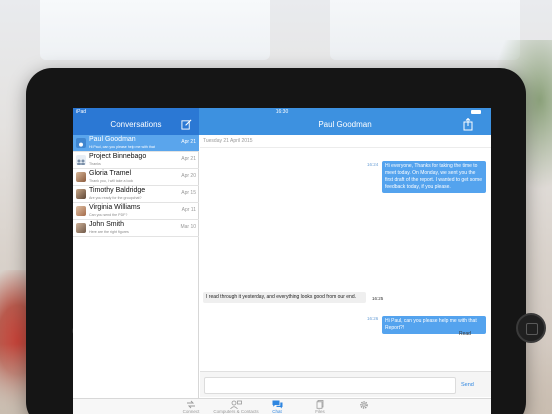 The height and width of the screenshot is (414, 552). I want to click on tab-chat: Chat, so click(277, 406).